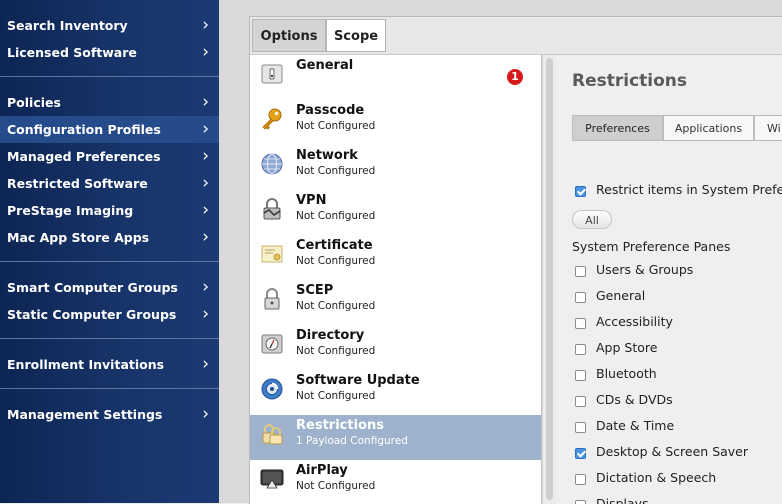  I want to click on checkbox-bluetooth, so click(580, 375).